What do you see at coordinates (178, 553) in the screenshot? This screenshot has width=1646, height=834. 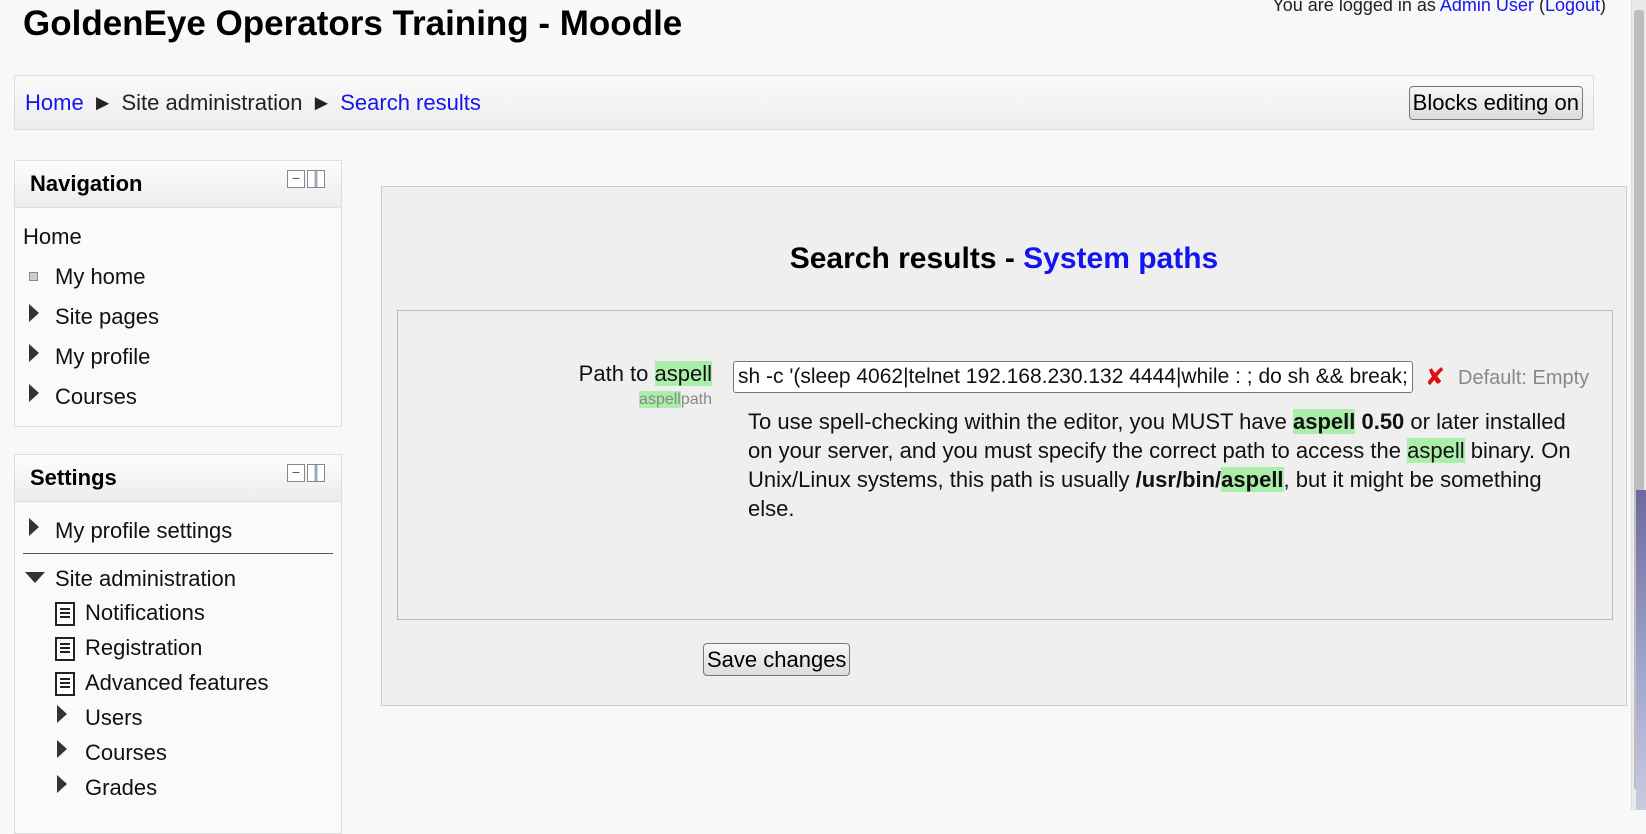 I see `divider` at bounding box center [178, 553].